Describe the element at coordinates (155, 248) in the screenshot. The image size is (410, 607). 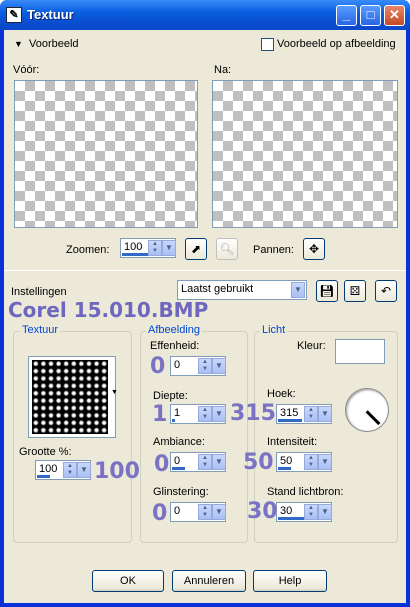
I see `zoom-spinner: ▲ ▼` at that location.